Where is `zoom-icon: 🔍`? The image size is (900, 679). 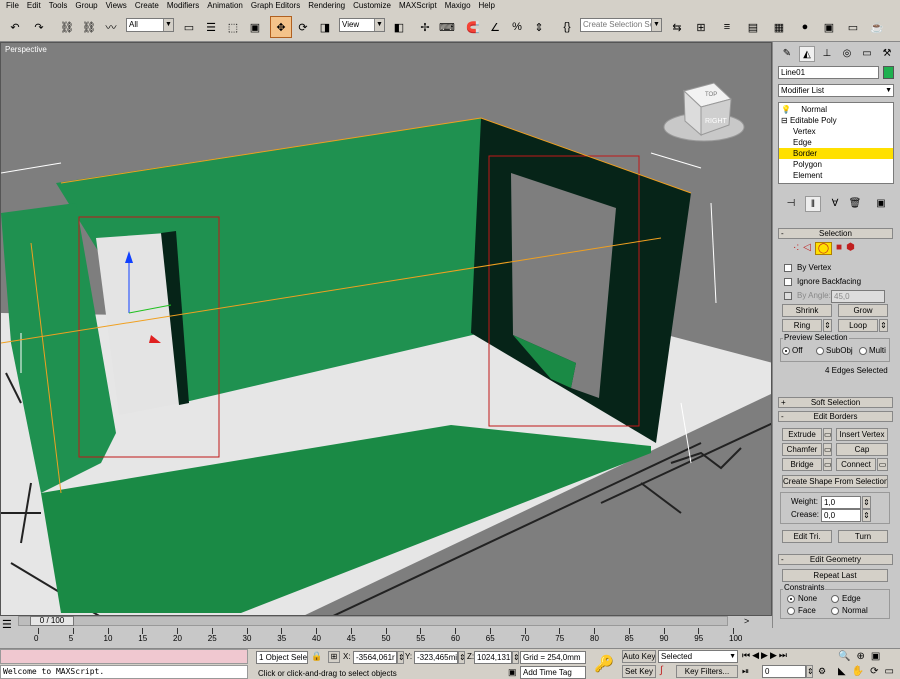
zoom-icon: 🔍 is located at coordinates (844, 656).